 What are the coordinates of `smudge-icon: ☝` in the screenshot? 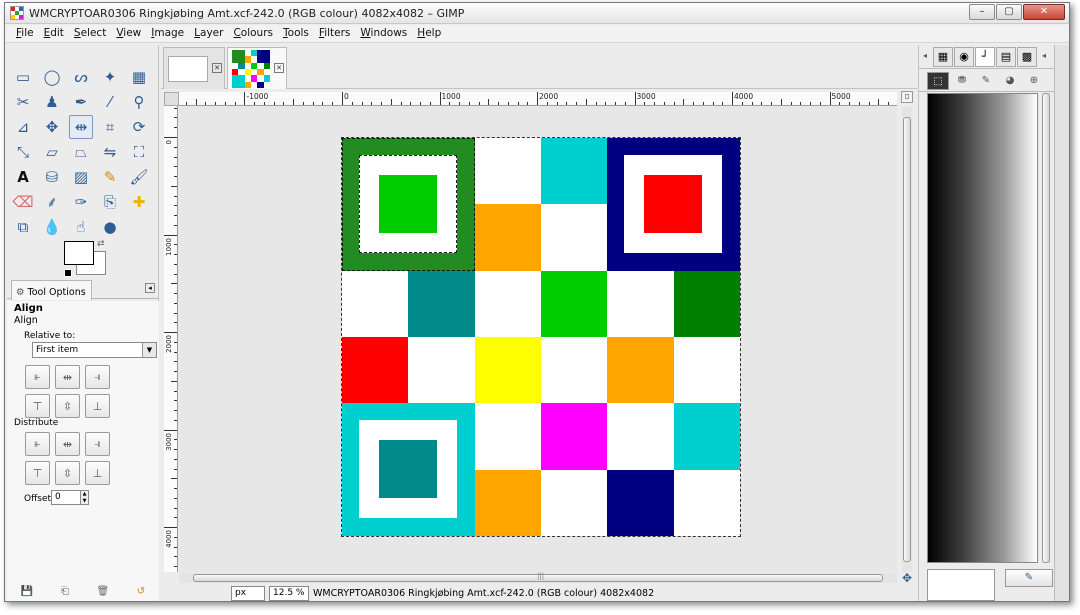 It's located at (81, 227).